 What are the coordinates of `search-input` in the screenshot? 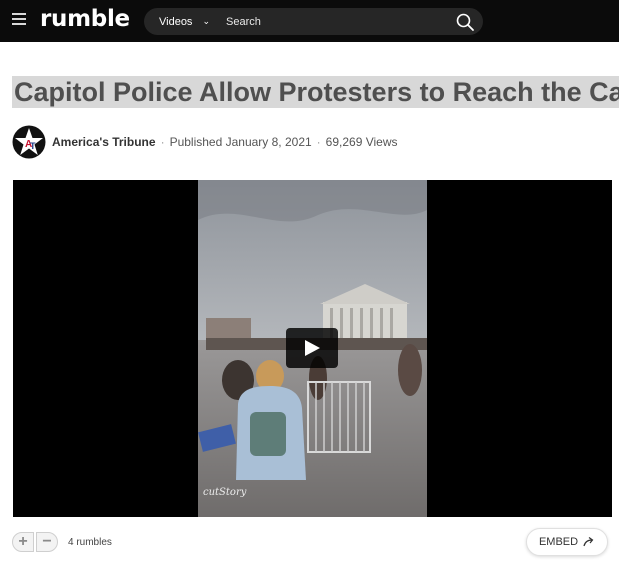 It's located at (331, 21).